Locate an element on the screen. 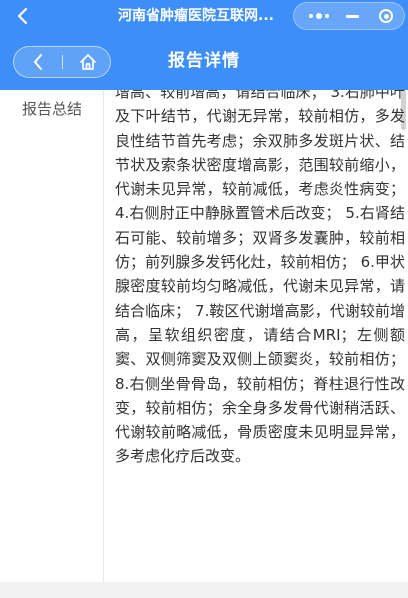 Image resolution: width=408 pixels, height=598 pixels. capsule-menu is located at coordinates (349, 16).